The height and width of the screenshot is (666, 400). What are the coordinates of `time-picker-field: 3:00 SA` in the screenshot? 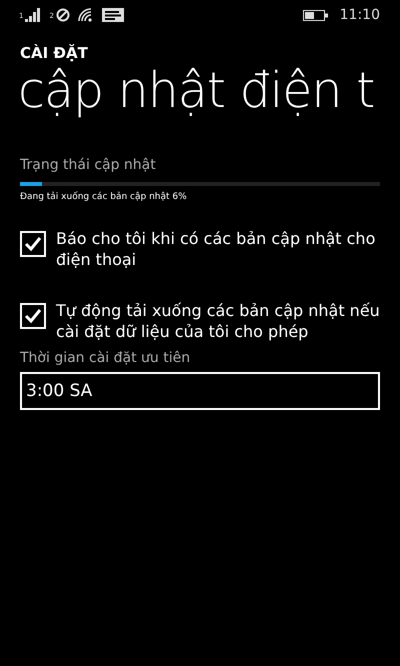 It's located at (200, 391).